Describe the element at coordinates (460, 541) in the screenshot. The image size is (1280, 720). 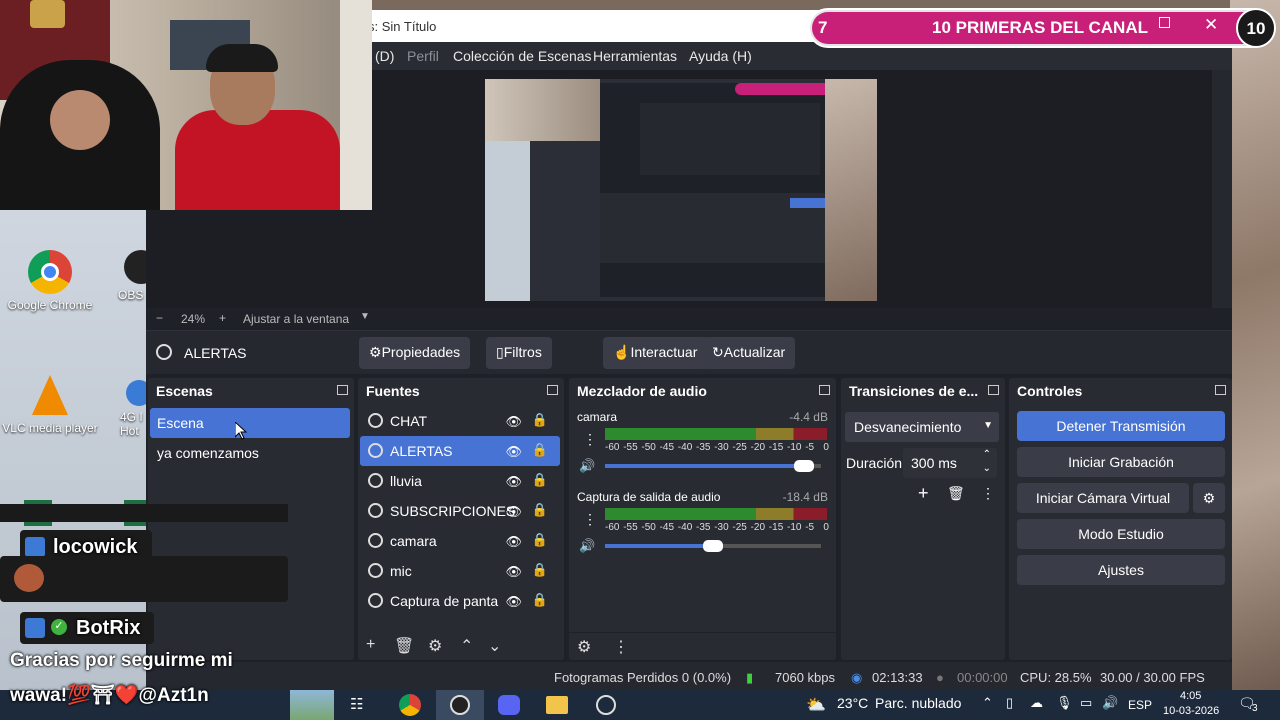
I see `source-item: camara 👁 🔒` at that location.